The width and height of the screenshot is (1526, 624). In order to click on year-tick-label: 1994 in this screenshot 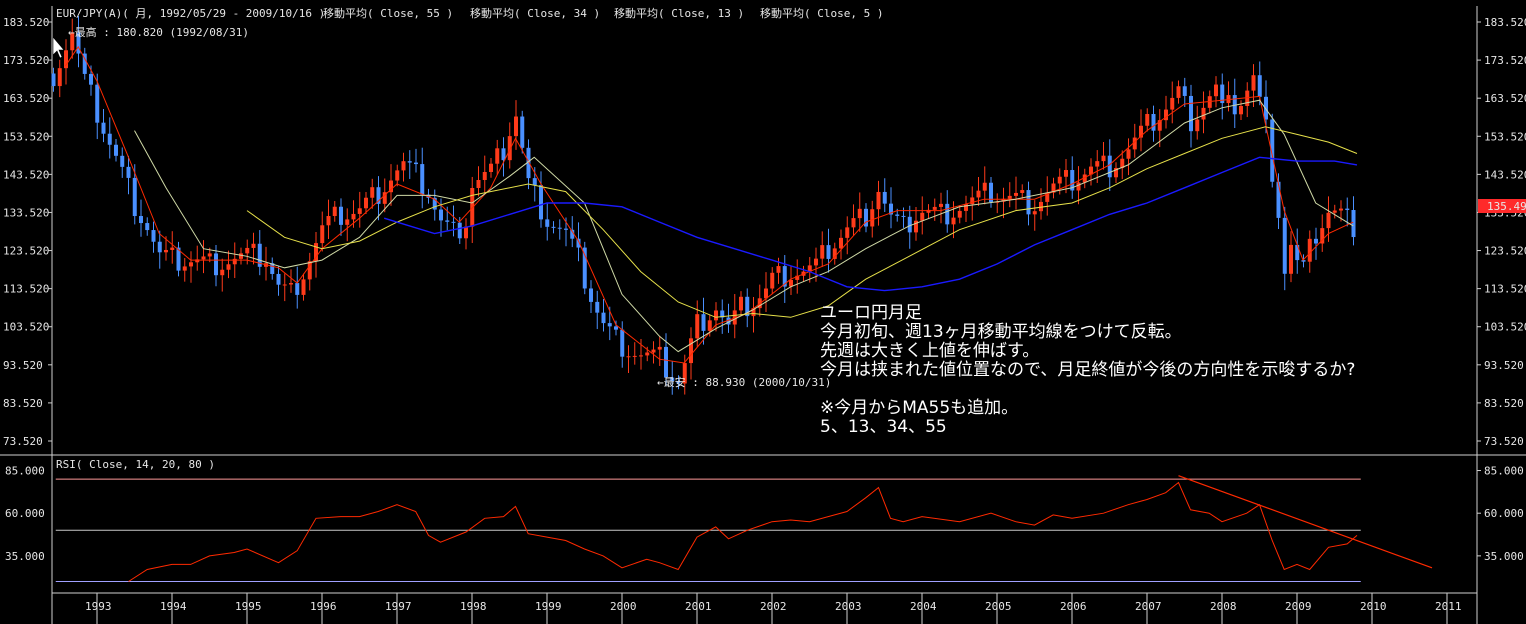, I will do `click(173, 606)`.